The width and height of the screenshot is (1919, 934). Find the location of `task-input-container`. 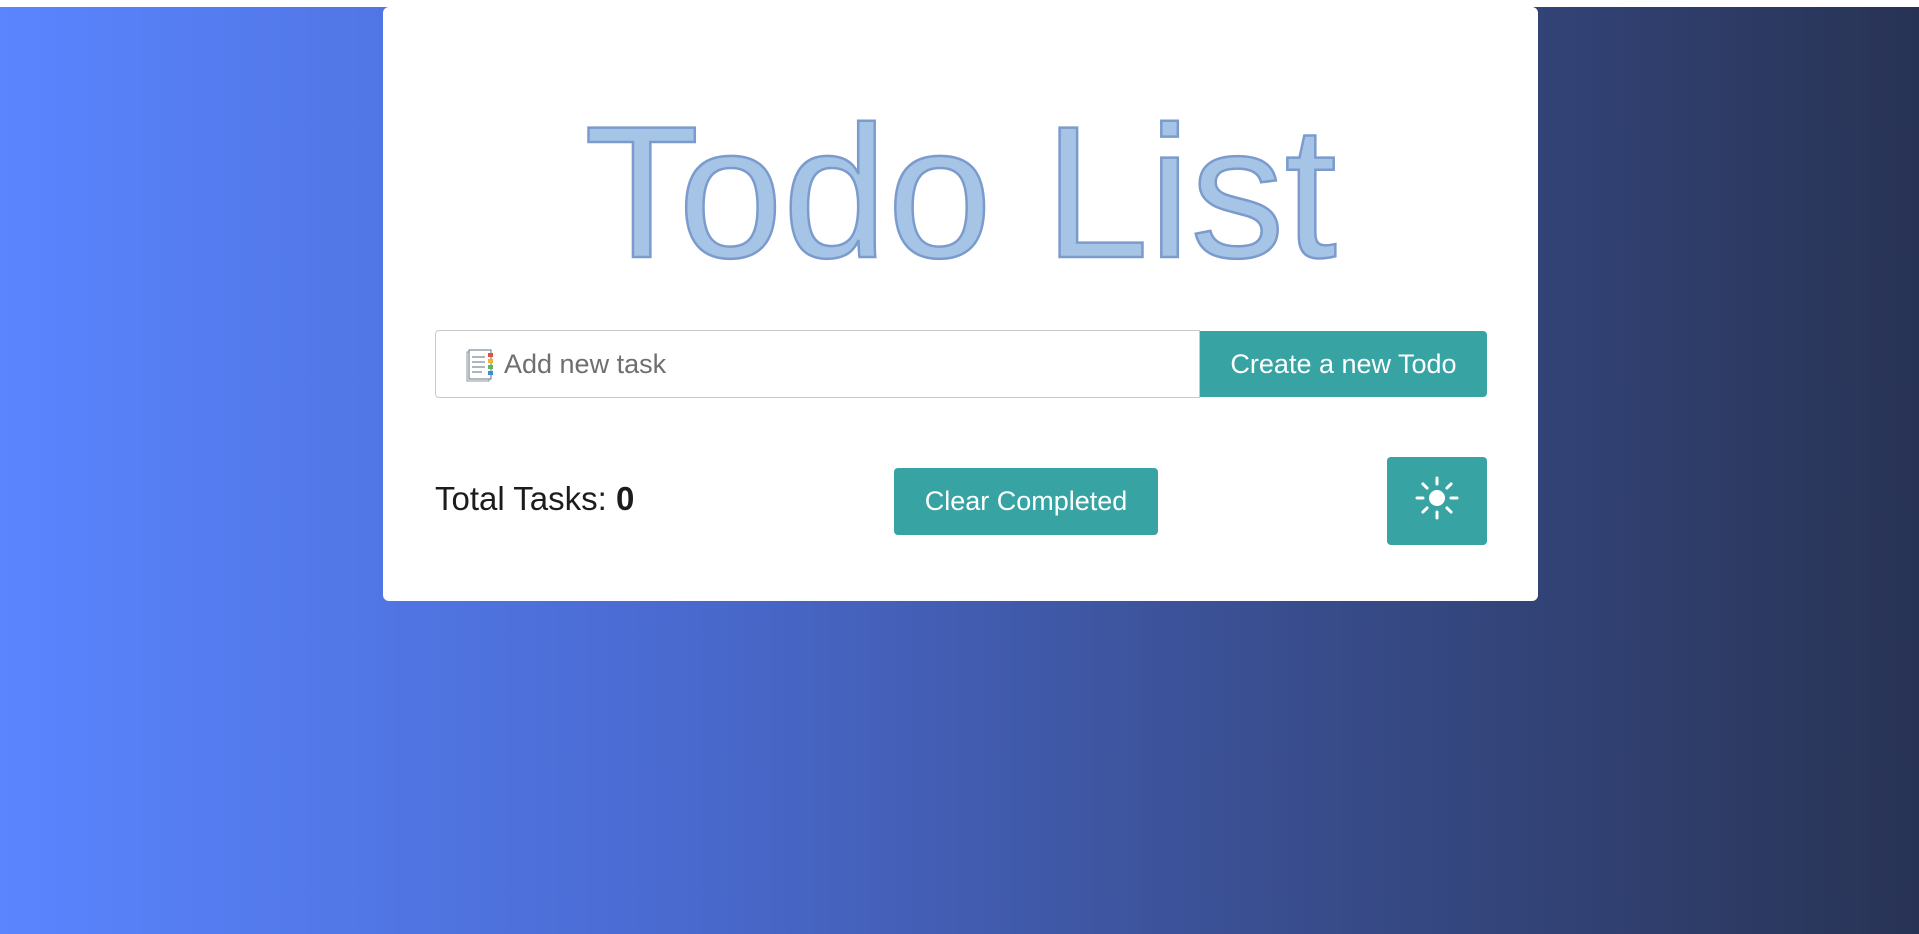

task-input-container is located at coordinates (817, 364).